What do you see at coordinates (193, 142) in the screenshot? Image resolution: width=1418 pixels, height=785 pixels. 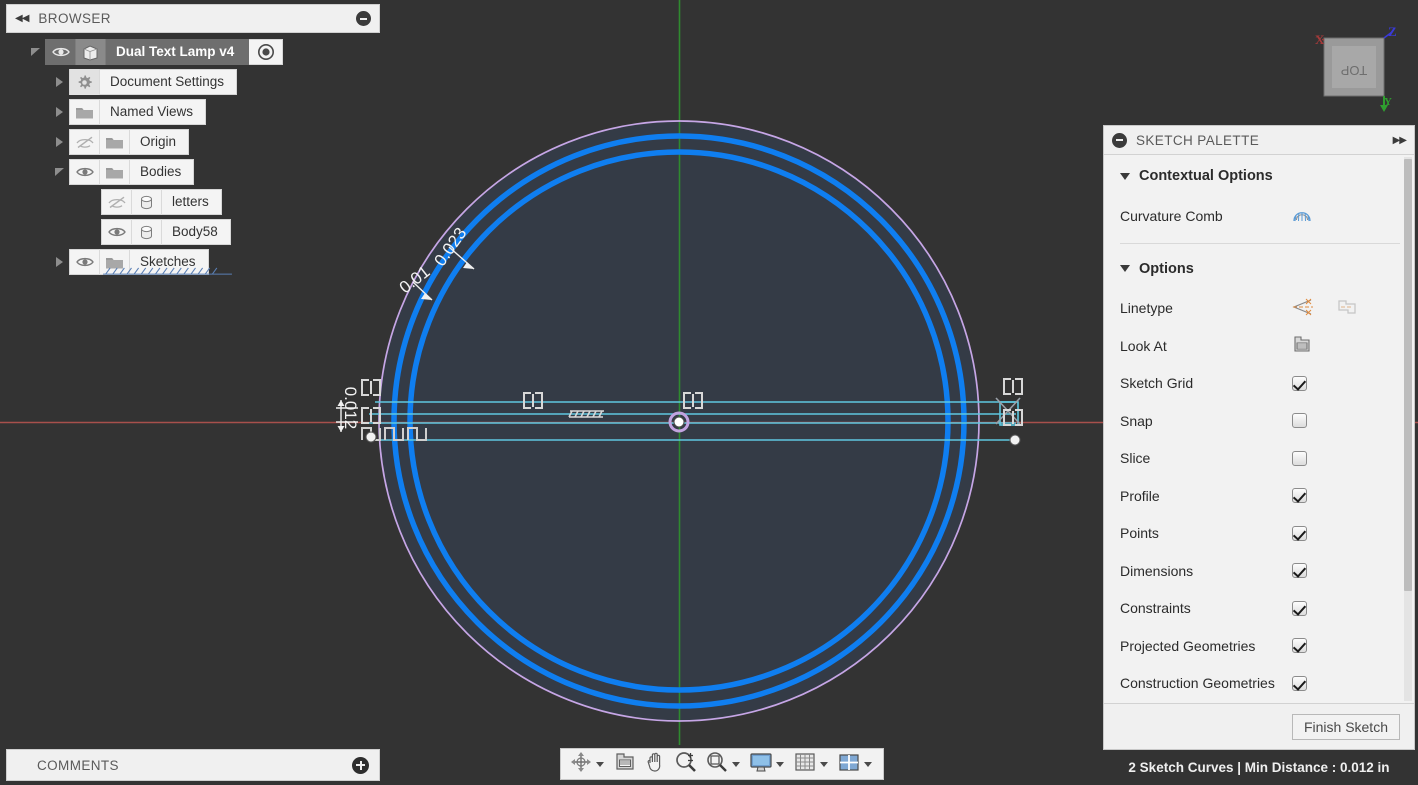 I see `tree-row-origin: Origin` at bounding box center [193, 142].